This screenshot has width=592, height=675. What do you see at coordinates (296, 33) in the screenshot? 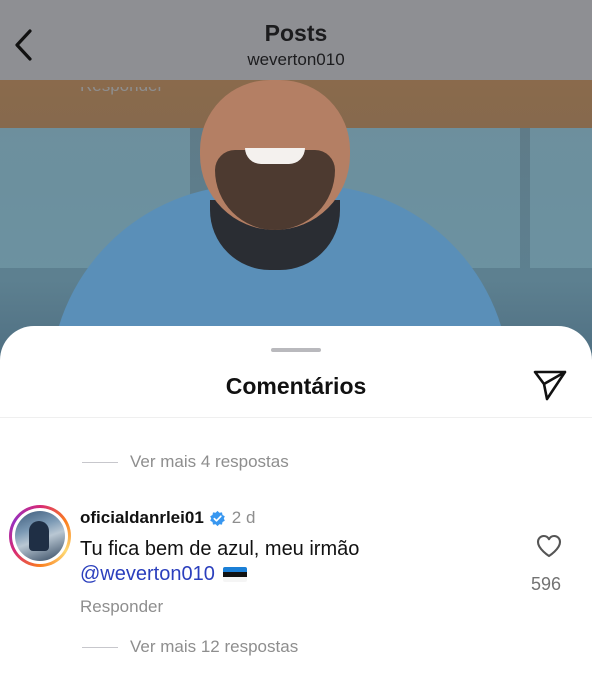
I see `page-title: Posts` at bounding box center [296, 33].